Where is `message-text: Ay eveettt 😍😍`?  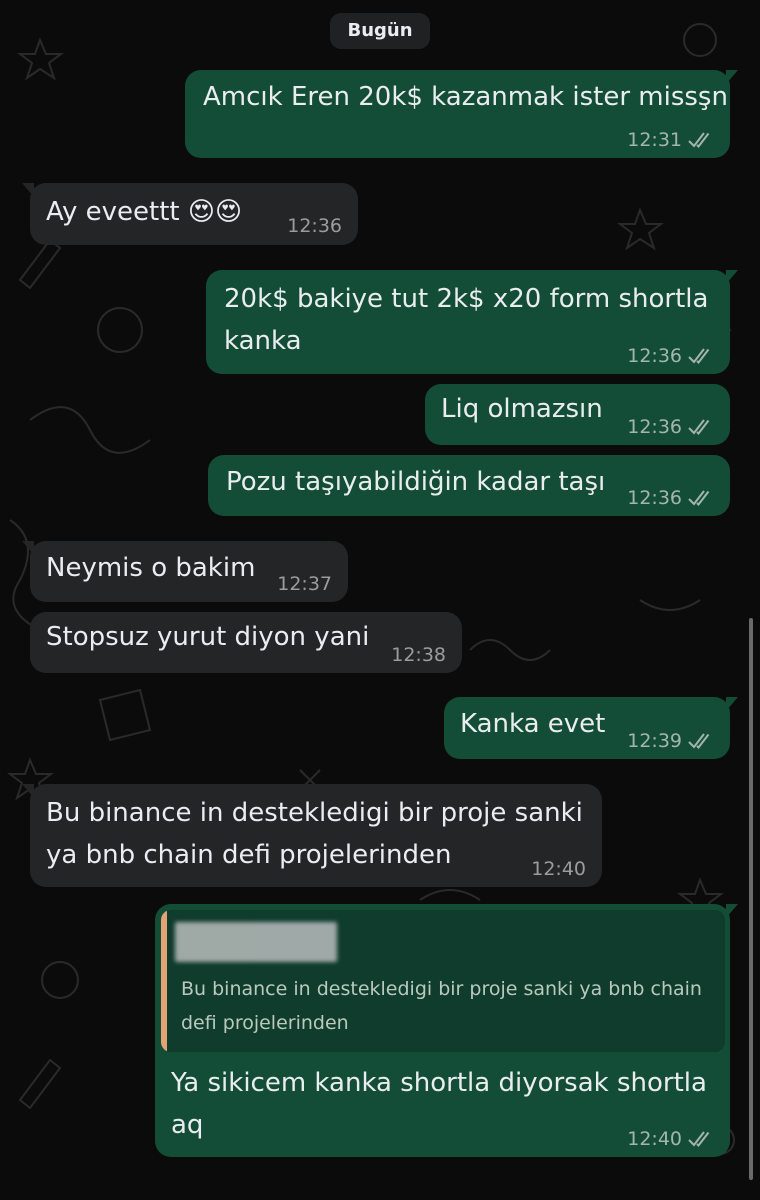
message-text: Ay eveettt 😍😍 is located at coordinates (144, 212).